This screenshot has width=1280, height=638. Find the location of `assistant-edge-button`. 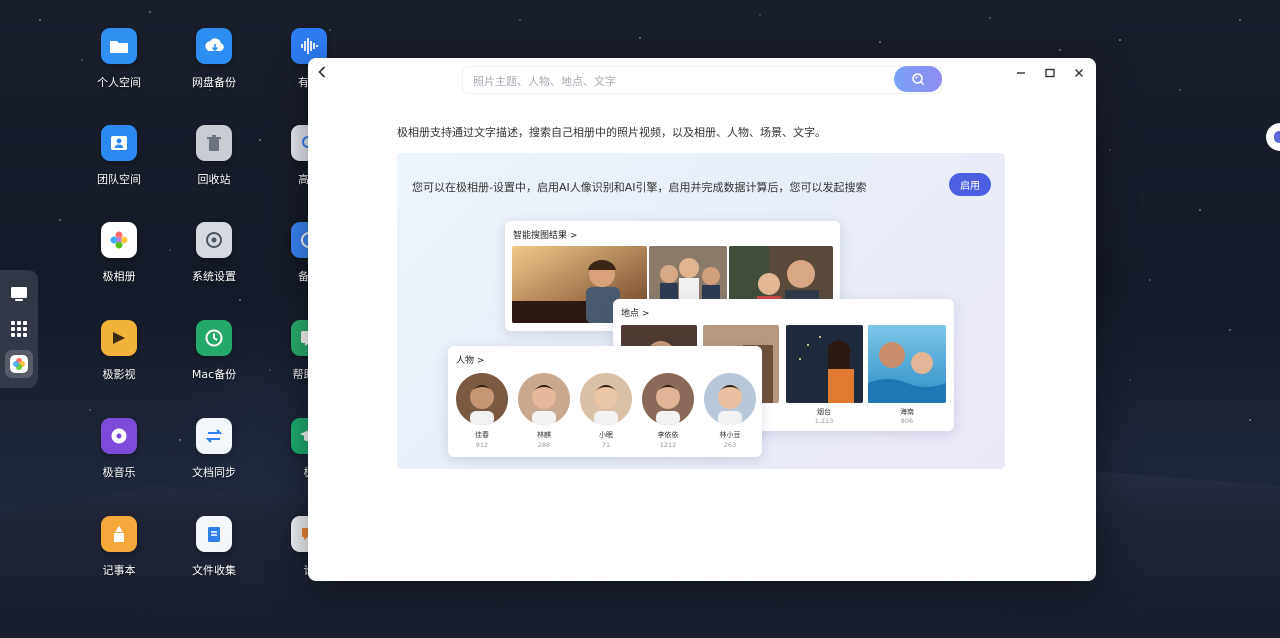

assistant-edge-button is located at coordinates (1273, 137).